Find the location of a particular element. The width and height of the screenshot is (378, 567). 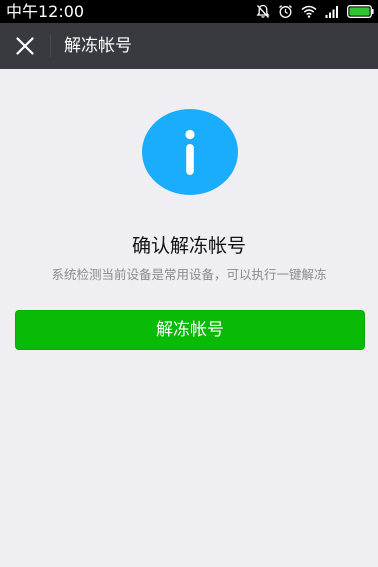

status-time: 中午12:00 is located at coordinates (45, 11).